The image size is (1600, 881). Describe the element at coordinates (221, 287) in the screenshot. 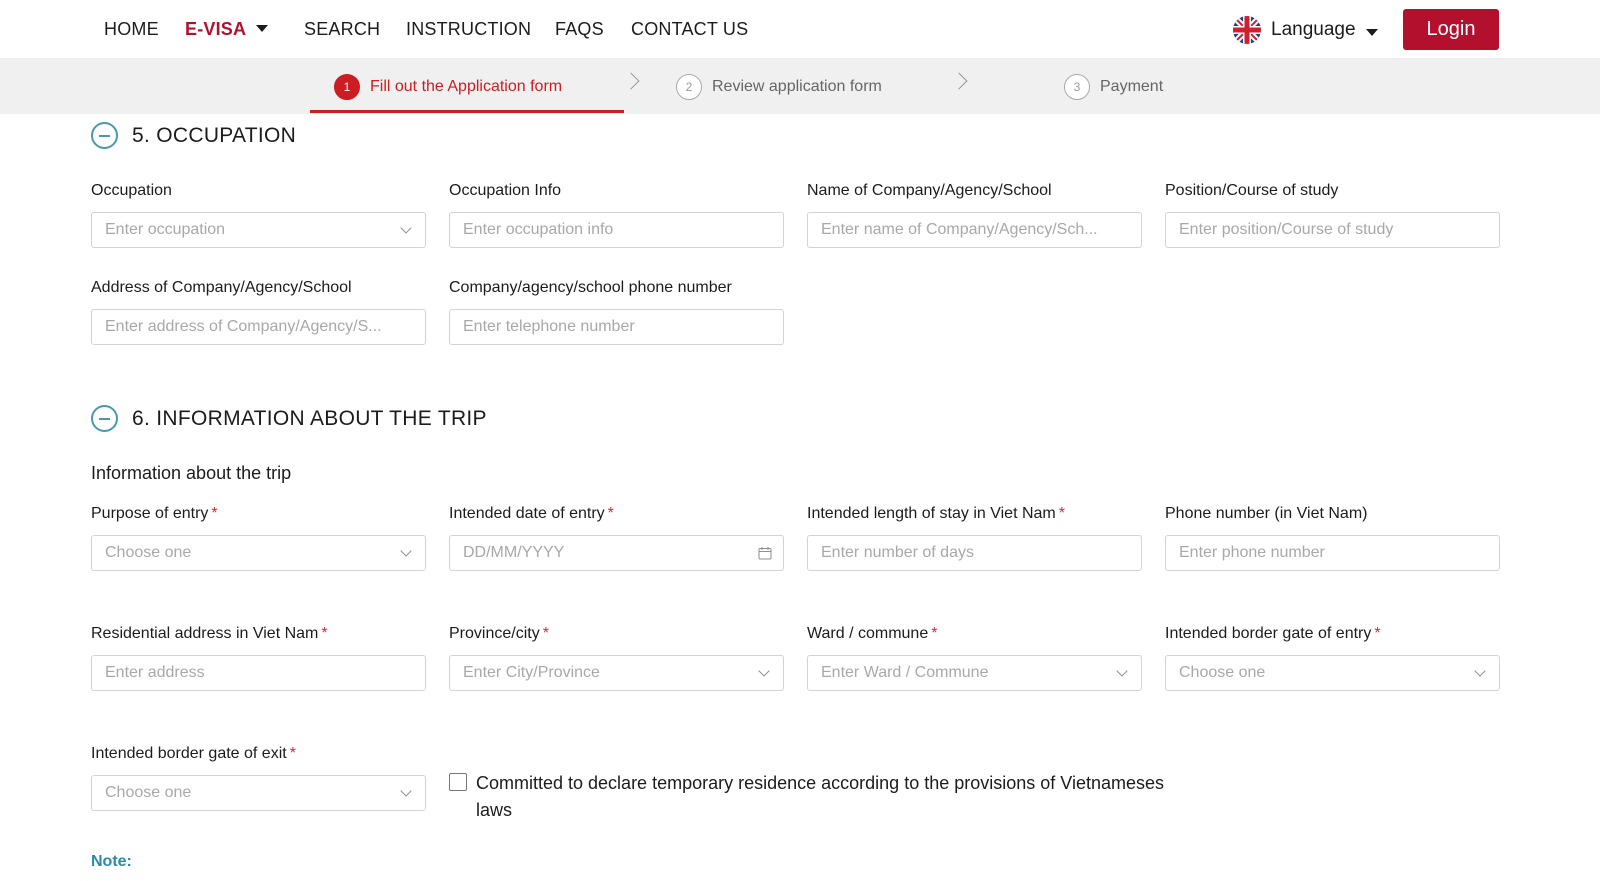

I see `field-label: Address of Company/Agency/School` at that location.